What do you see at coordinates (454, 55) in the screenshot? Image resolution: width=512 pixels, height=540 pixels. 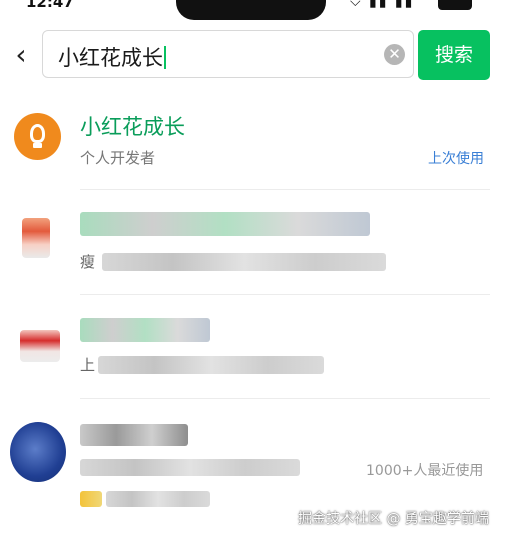 I see `search-button: 搜索` at bounding box center [454, 55].